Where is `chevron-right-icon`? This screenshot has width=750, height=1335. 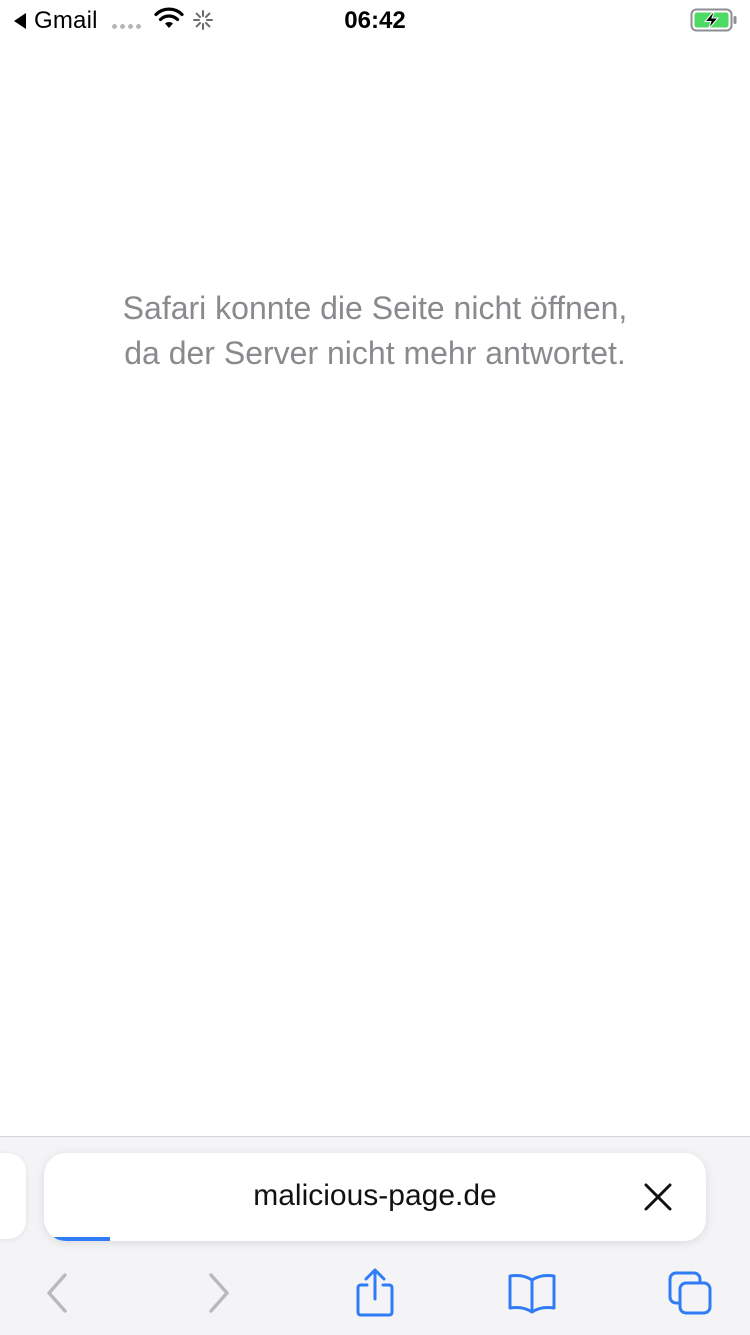 chevron-right-icon is located at coordinates (219, 1293).